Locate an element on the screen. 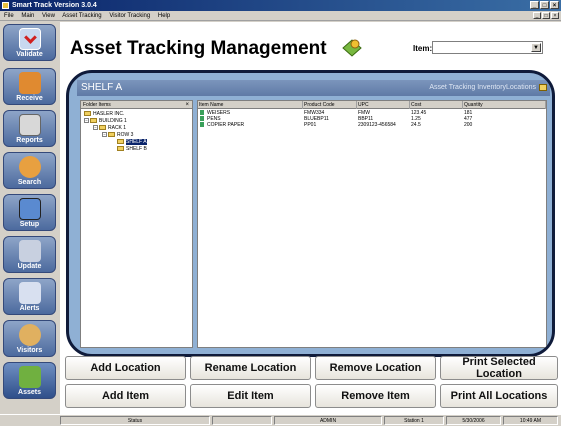  tree-node: SHELF B is located at coordinates (132, 149).